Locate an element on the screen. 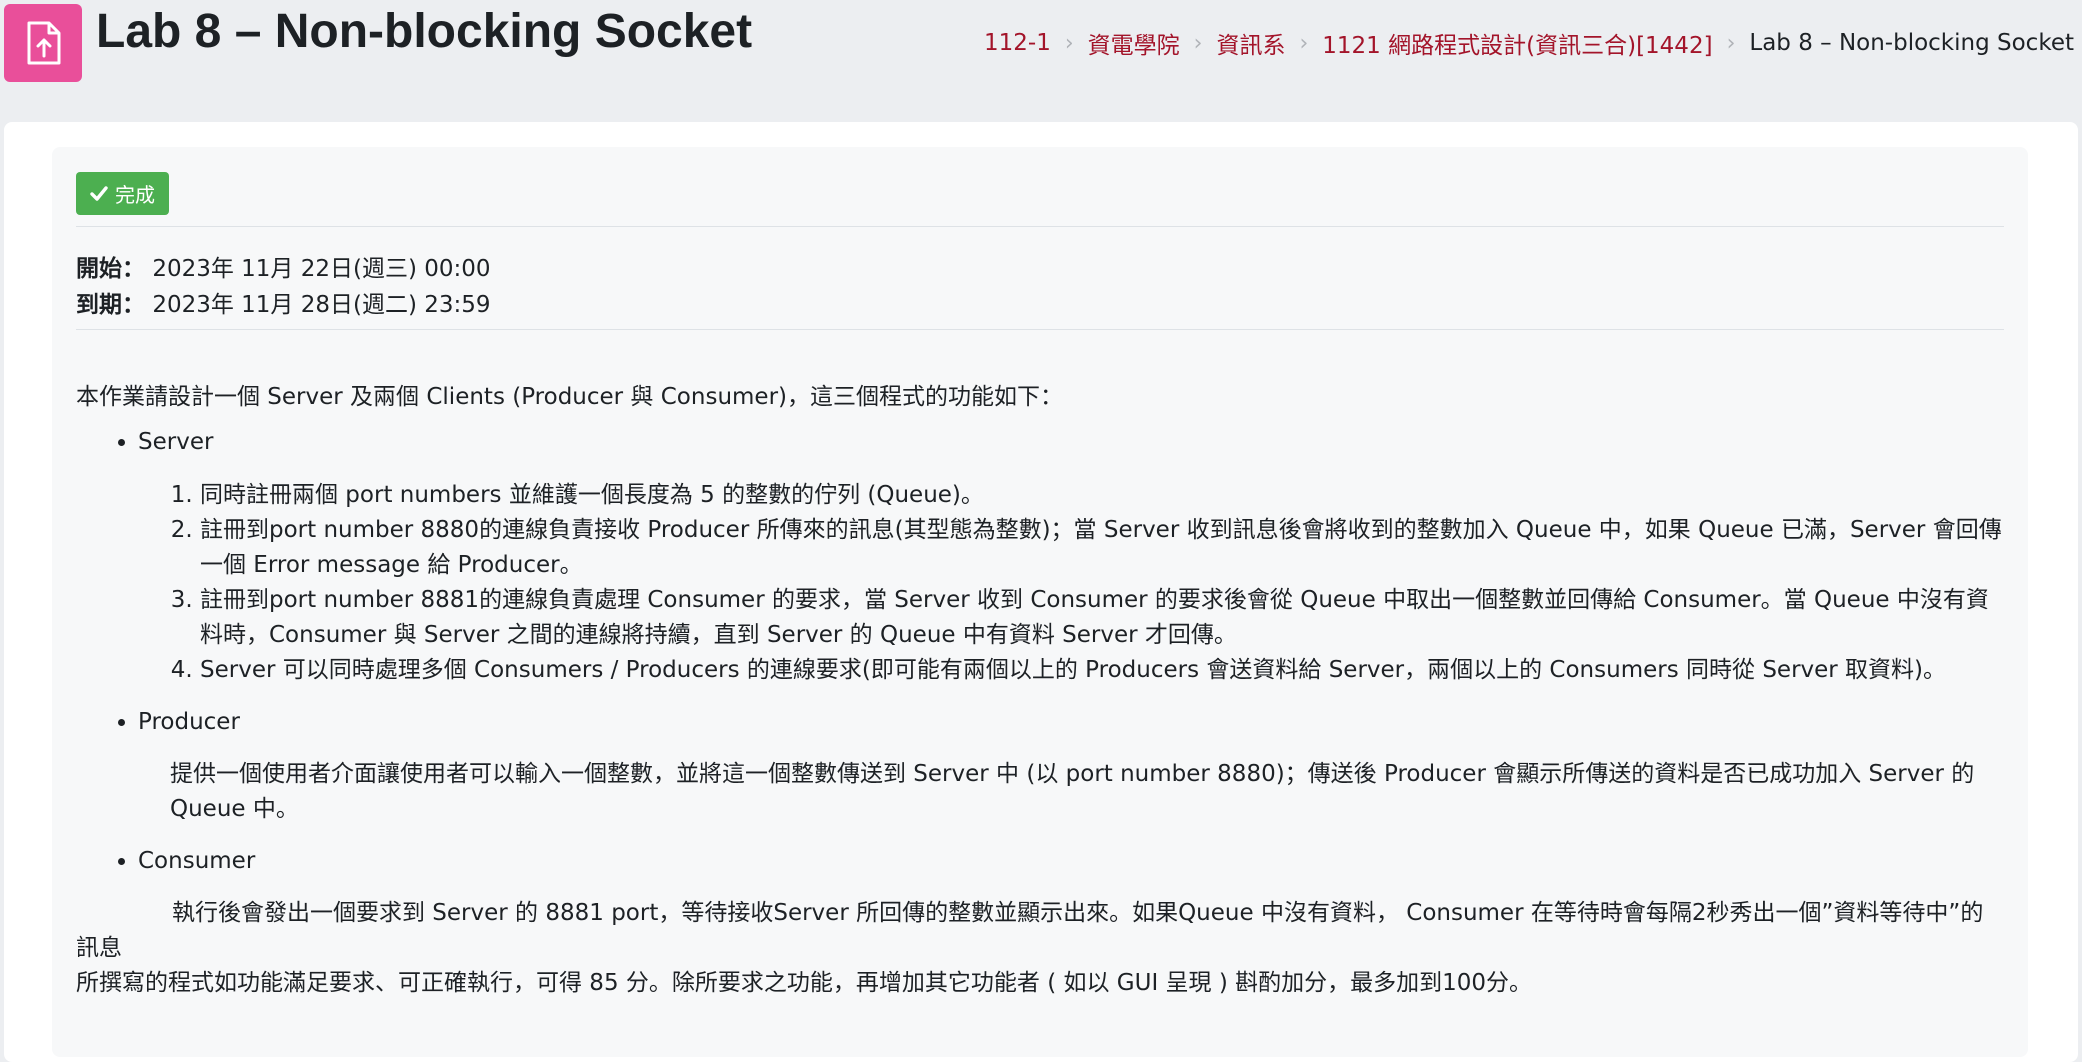 The image size is (2082, 1062). breadcrumb-item-semester: 112-1 is located at coordinates (1017, 43).